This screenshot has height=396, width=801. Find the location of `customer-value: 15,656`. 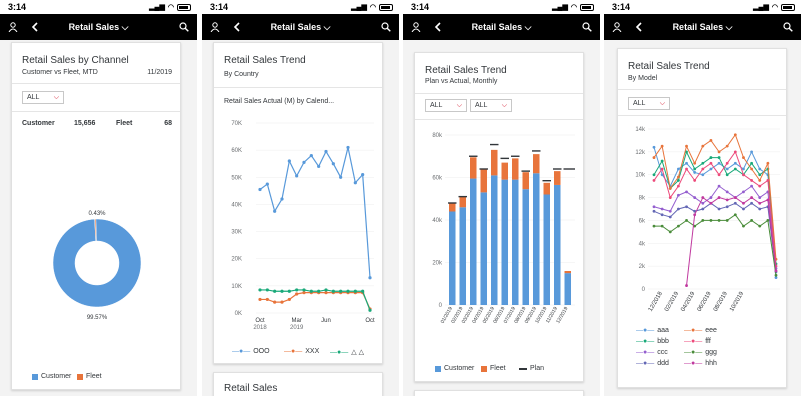

customer-value: 15,656 is located at coordinates (85, 123).